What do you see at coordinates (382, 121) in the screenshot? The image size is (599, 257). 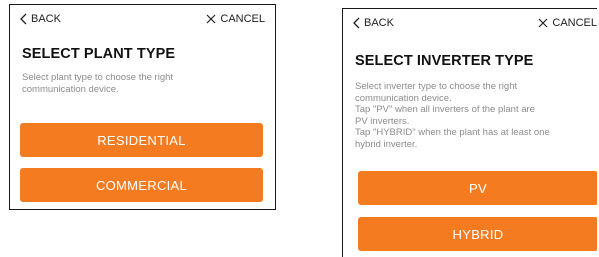 I see `description-line: PV inverters.` at bounding box center [382, 121].